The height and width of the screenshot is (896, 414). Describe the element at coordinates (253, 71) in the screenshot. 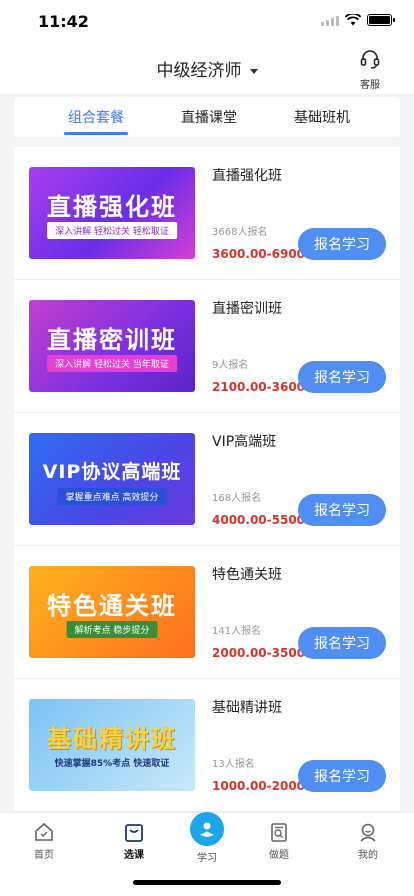

I see `caret-down-icon` at that location.